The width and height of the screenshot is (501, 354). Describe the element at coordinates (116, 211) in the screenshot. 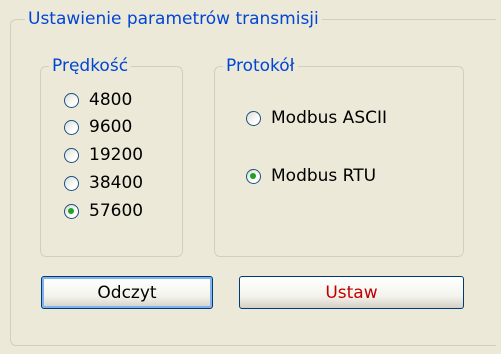

I see `speed-option-label: 57600` at that location.